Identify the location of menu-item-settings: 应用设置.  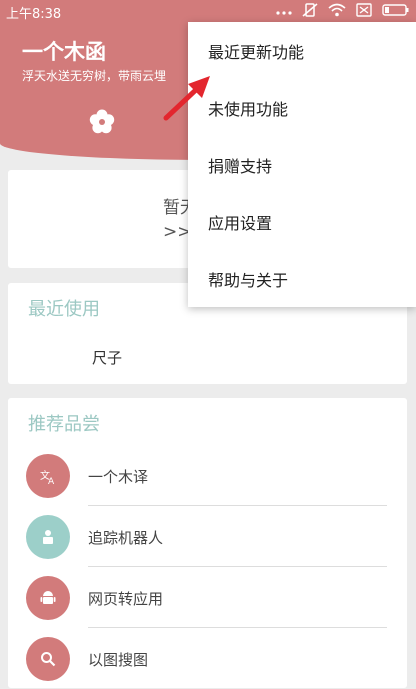
(302, 221).